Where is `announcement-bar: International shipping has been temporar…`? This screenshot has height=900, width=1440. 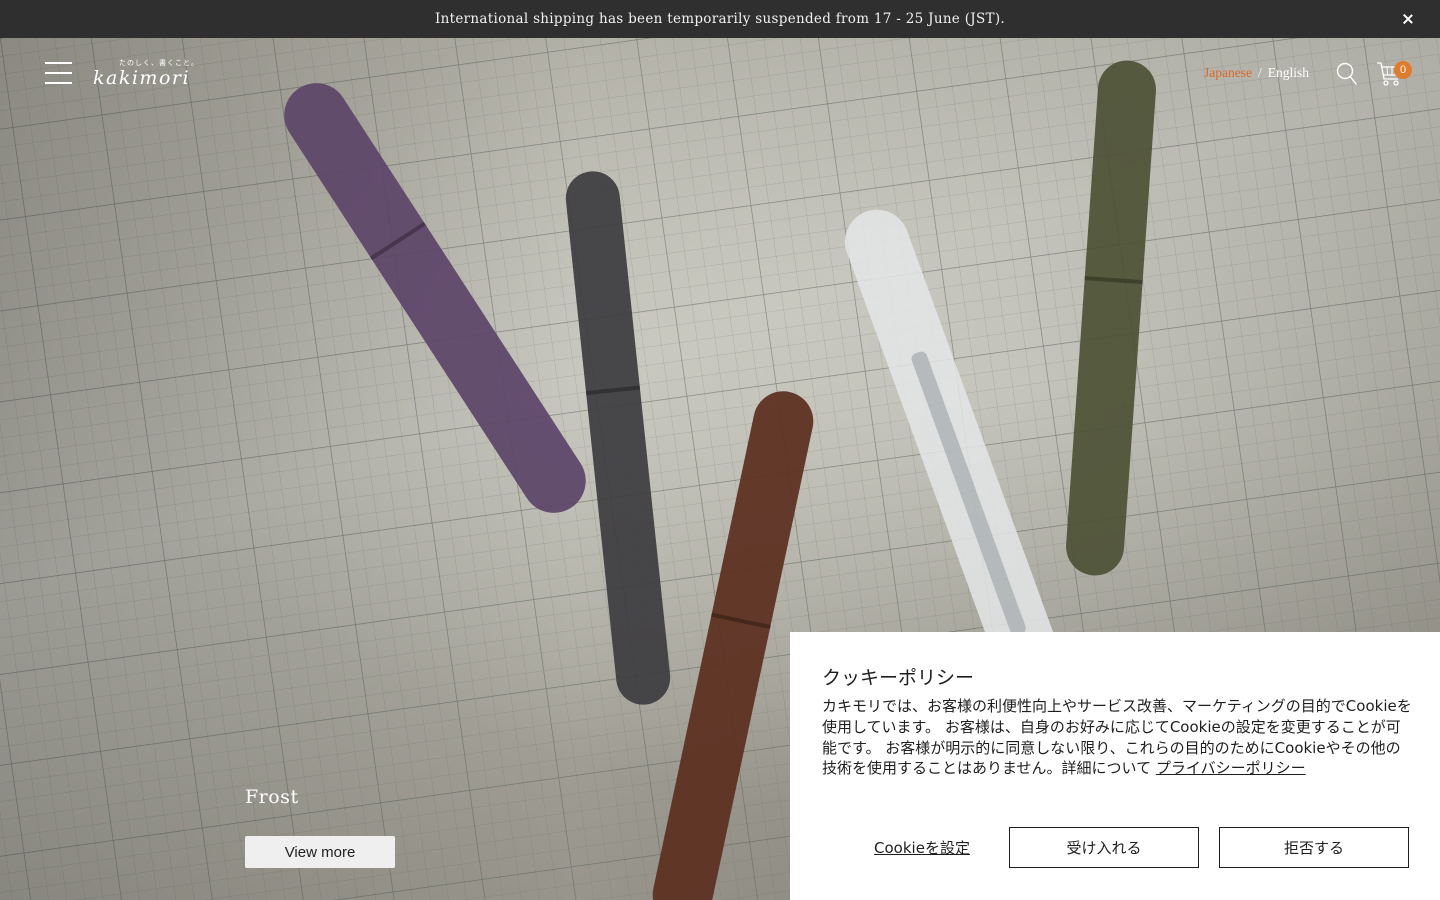
announcement-bar: International shipping has been temporar… is located at coordinates (720, 19).